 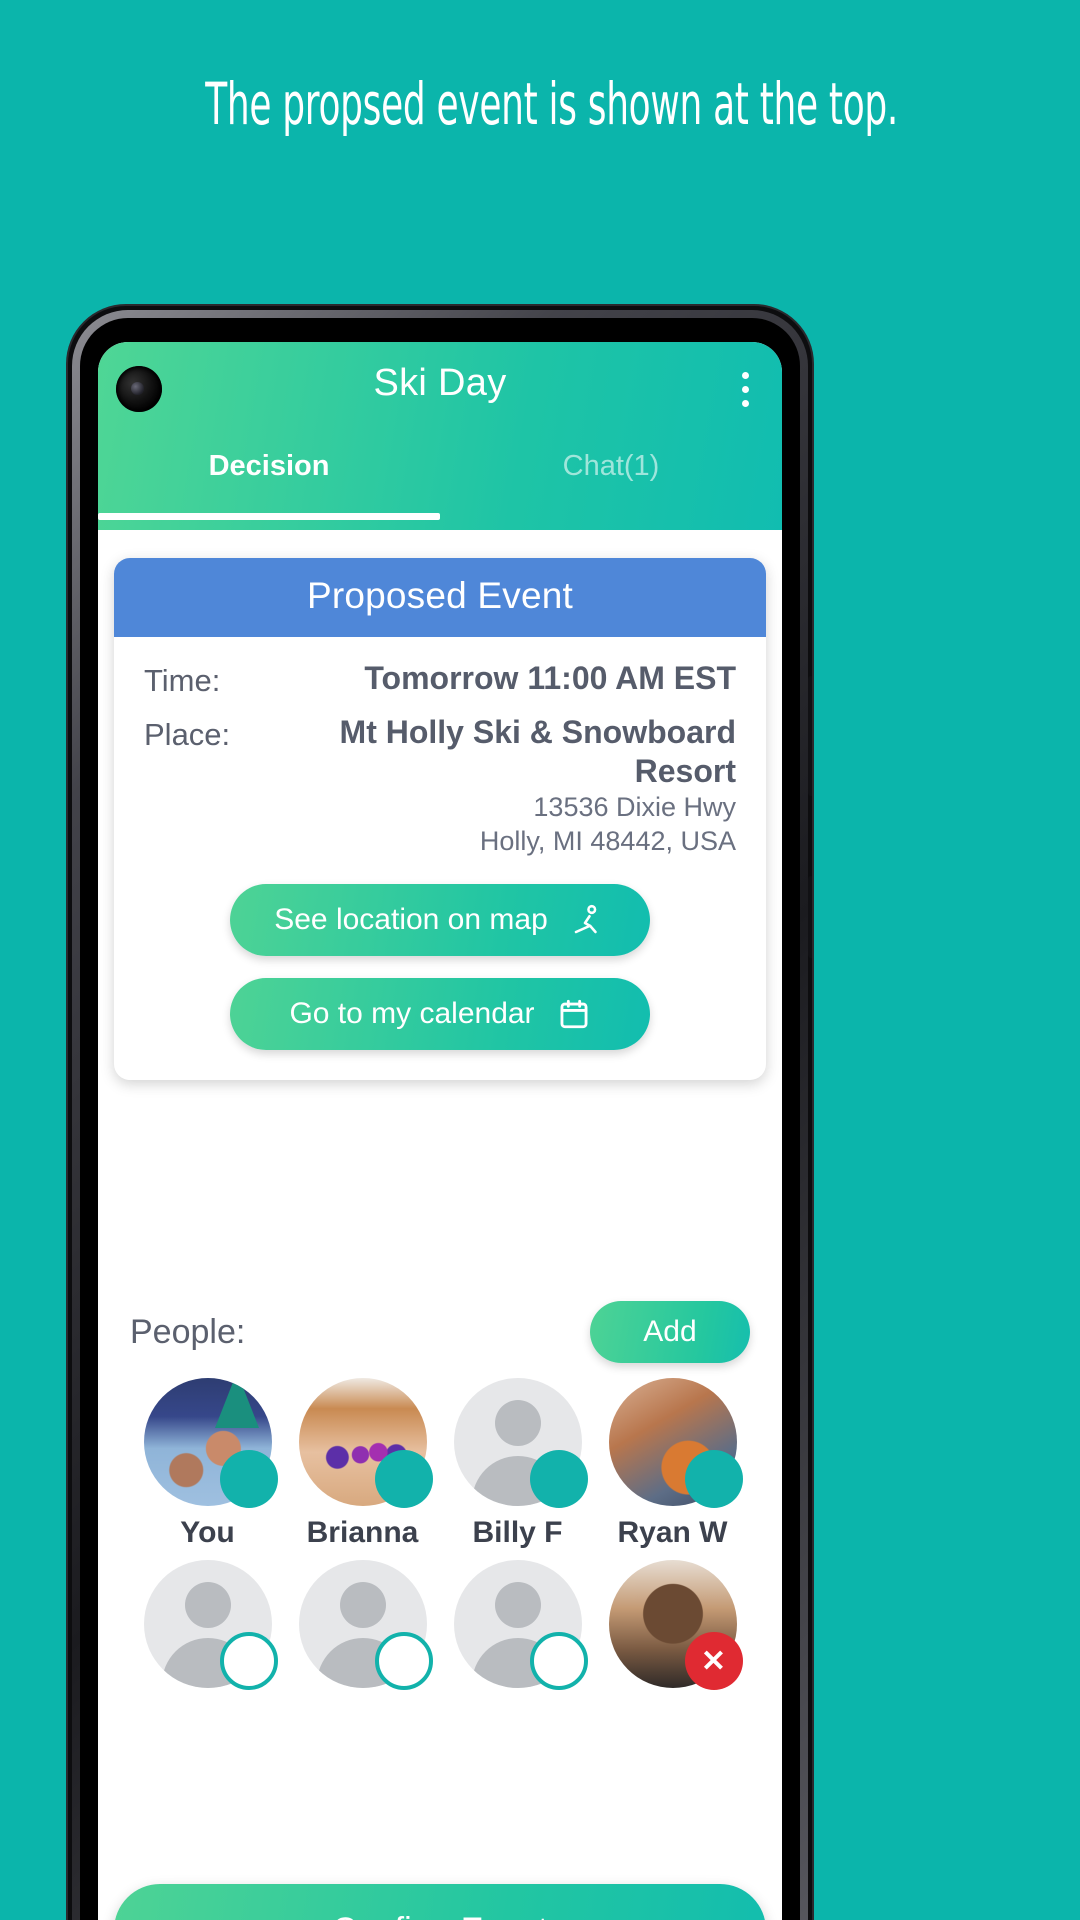 I want to click on see-location-on-map-button: See location on map, so click(x=440, y=920).